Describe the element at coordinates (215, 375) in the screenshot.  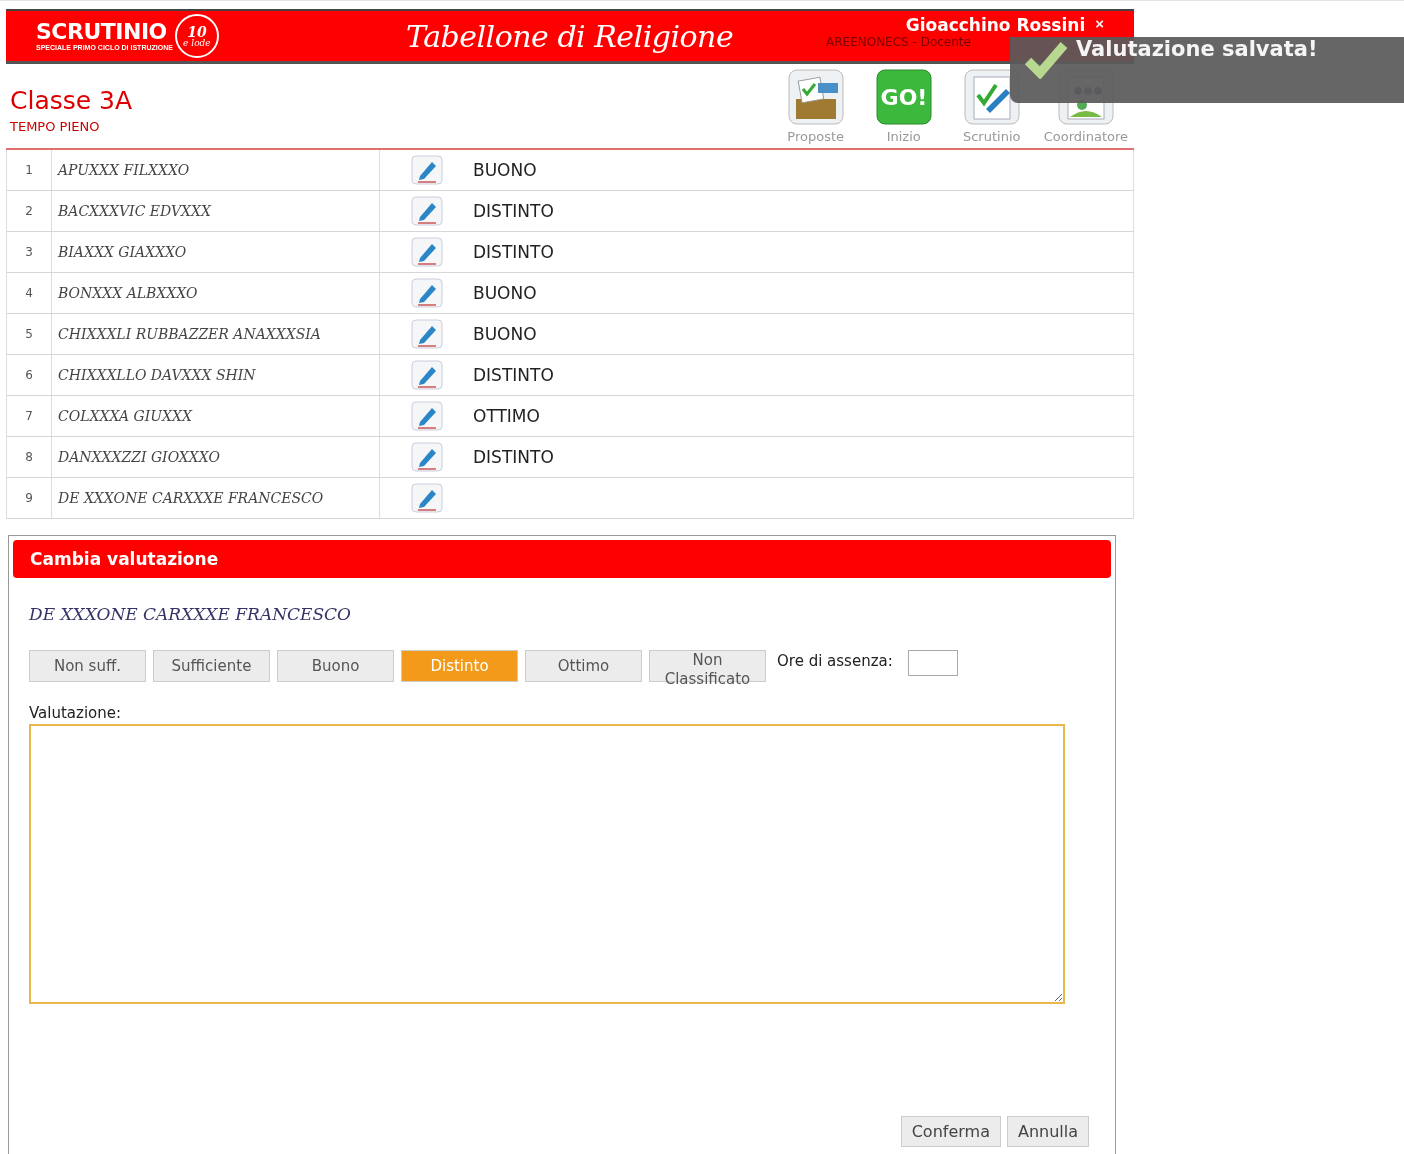
I see `student-name: CHIXXXLLO DAVXXX SHIN` at that location.